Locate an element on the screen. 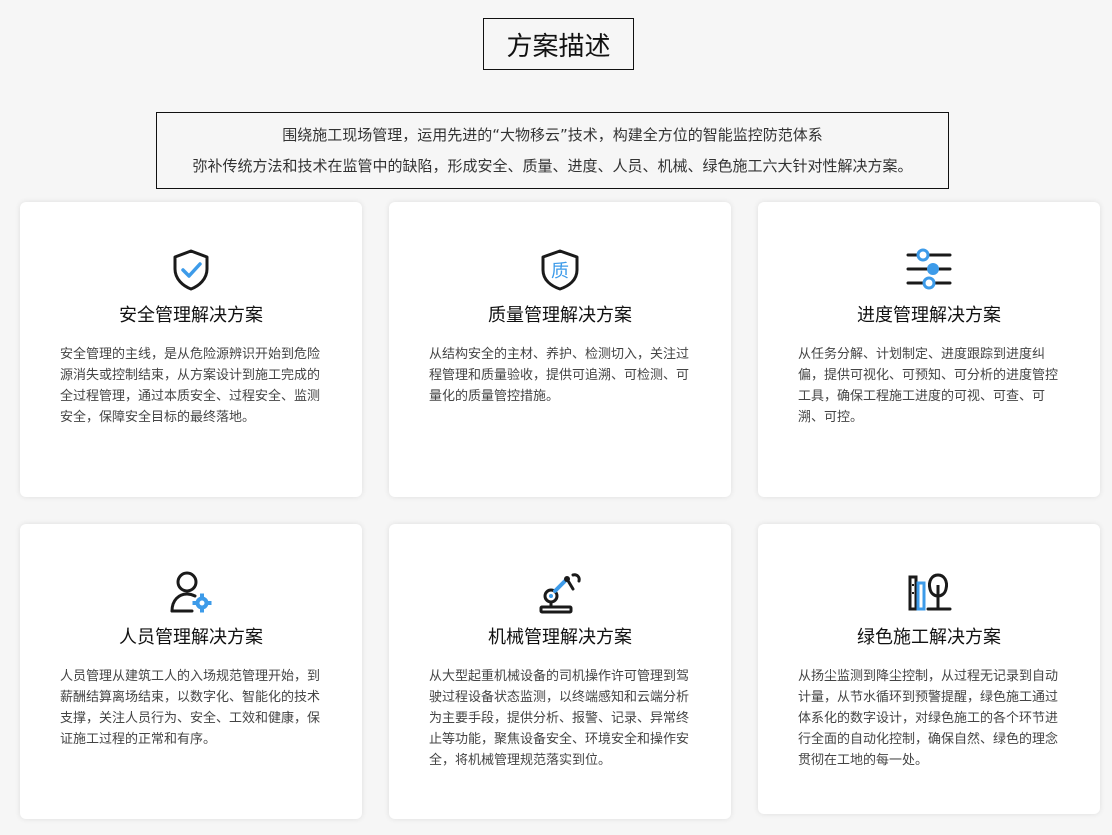 This screenshot has height=835, width=1112. robot-arm-icon is located at coordinates (560, 592).